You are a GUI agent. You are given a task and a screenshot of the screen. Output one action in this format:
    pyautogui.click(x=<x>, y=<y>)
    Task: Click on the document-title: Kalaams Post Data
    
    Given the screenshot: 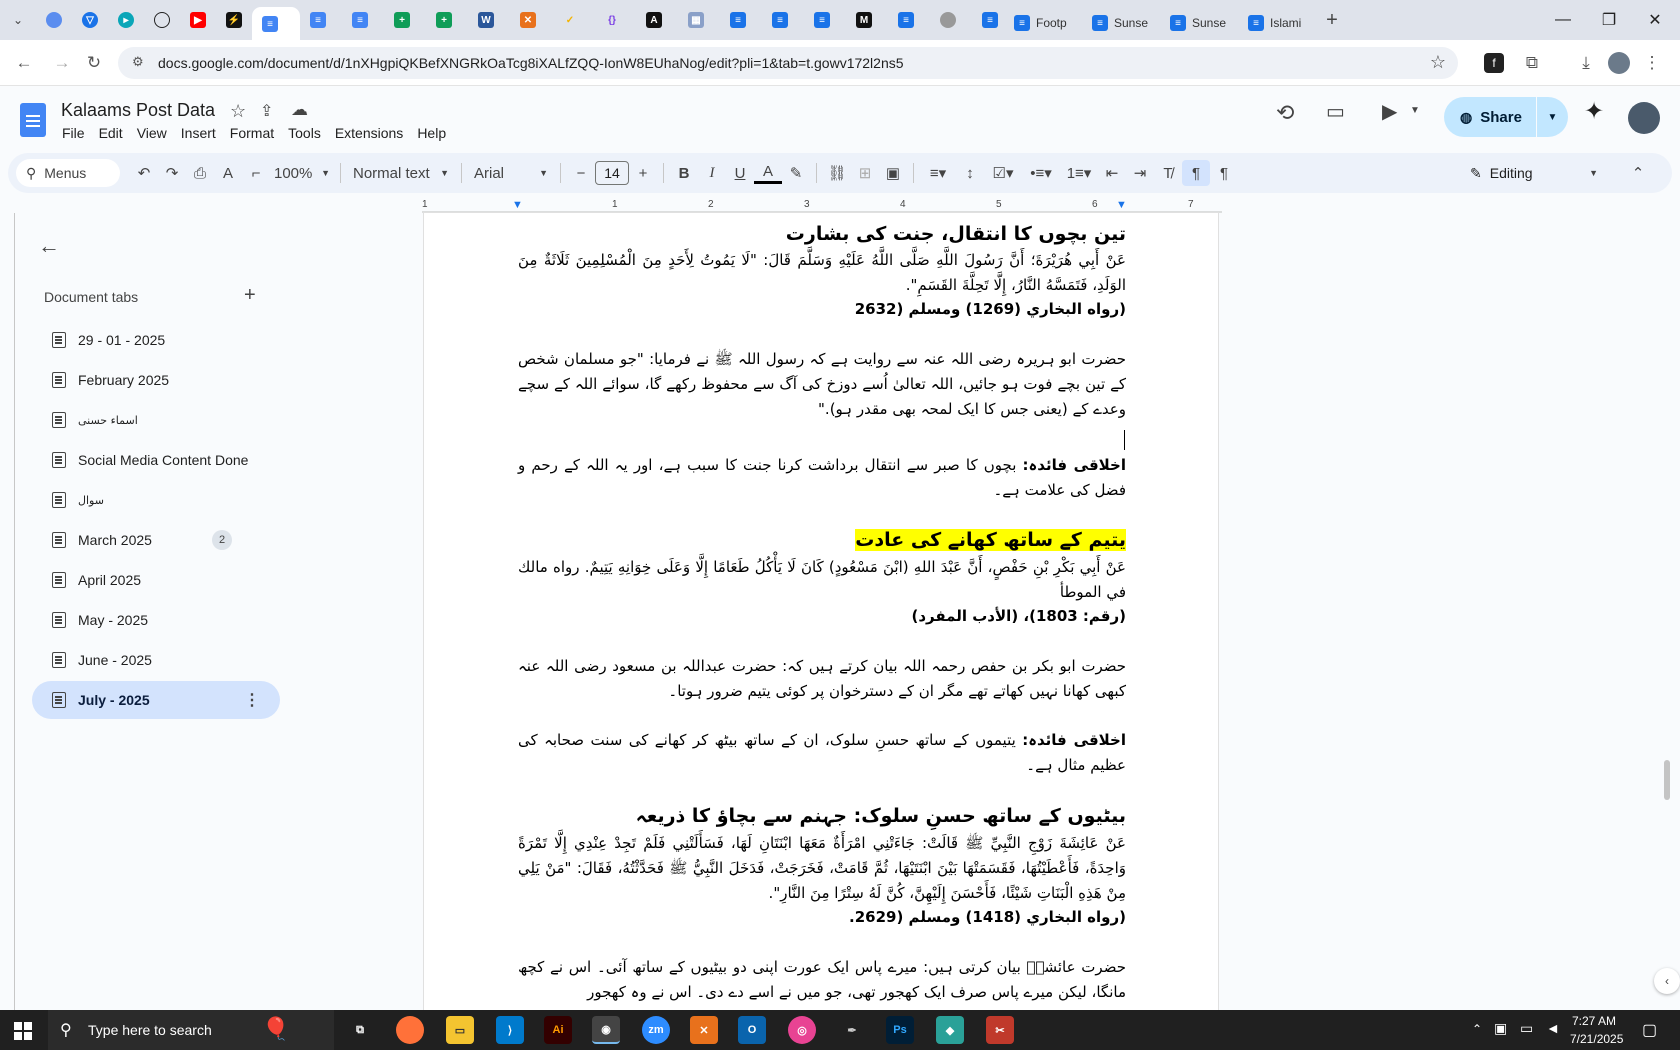 What is the action you would take?
    pyautogui.click(x=138, y=110)
    